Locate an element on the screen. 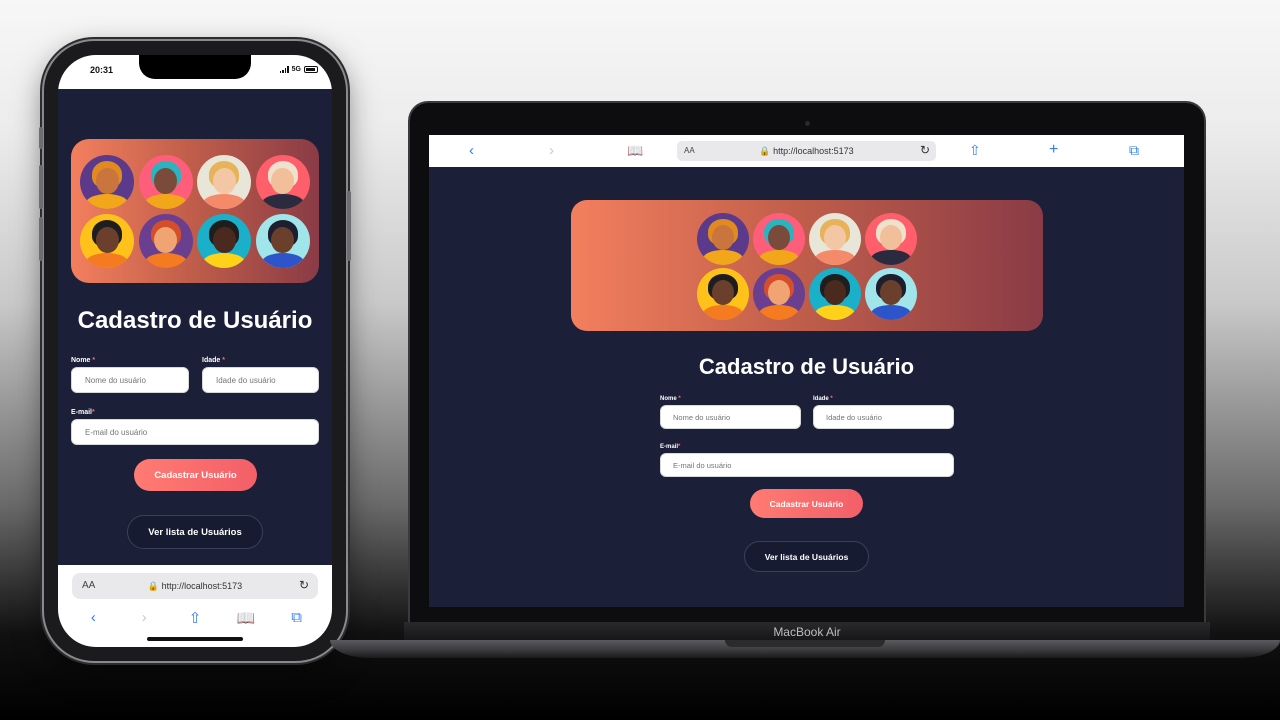  macbook-base is located at coordinates (805, 649).